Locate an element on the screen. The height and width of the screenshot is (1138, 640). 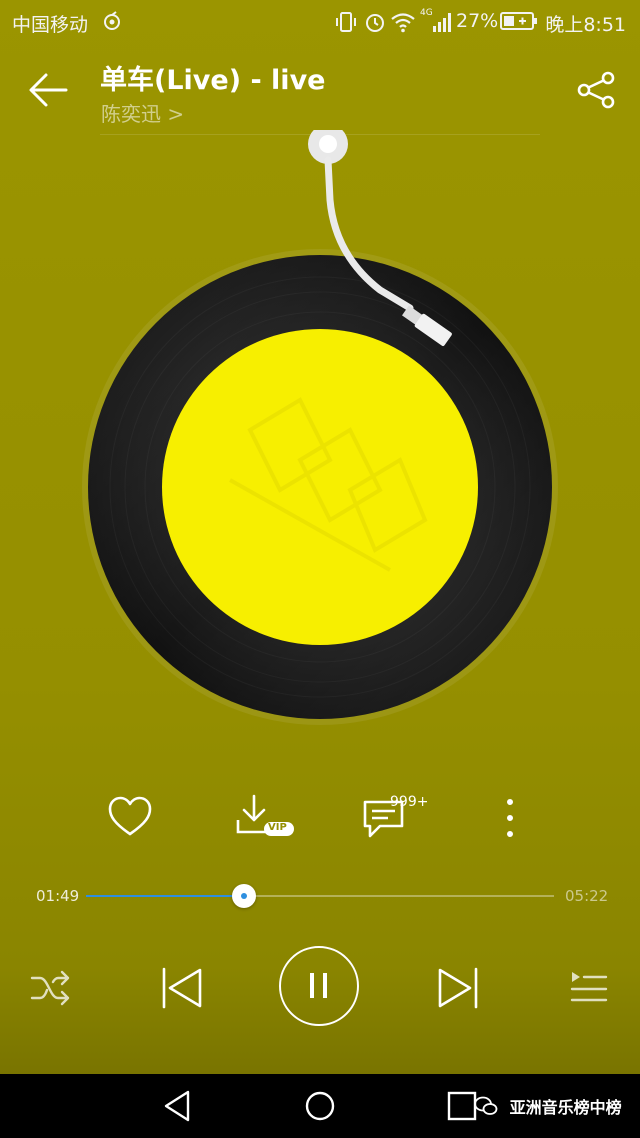
netease-icon is located at coordinates (112, 20).